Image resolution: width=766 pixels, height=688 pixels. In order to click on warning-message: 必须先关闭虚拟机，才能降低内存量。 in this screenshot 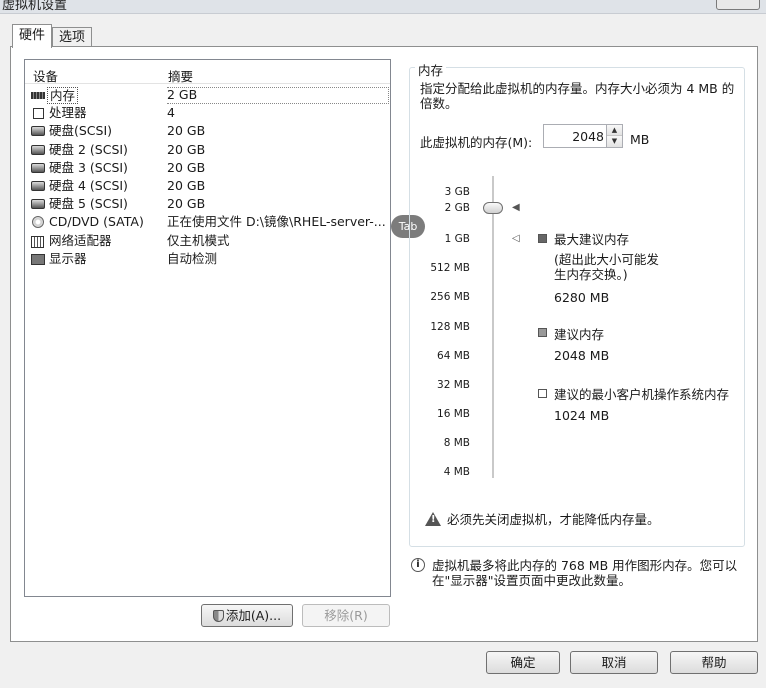, I will do `click(542, 518)`.